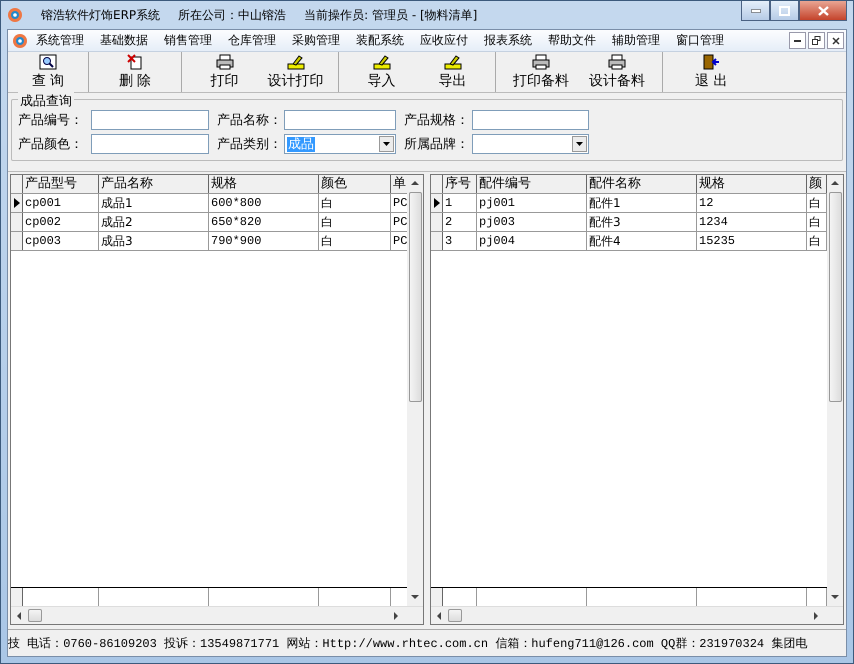 The width and height of the screenshot is (854, 664). Describe the element at coordinates (530, 144) in the screenshot. I see `dropdown-field` at that location.